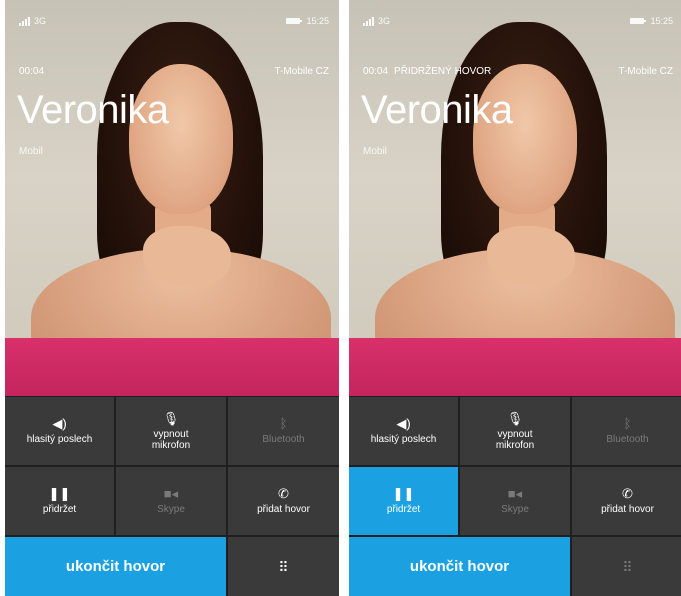 The image size is (681, 596). What do you see at coordinates (518, 71) in the screenshot?
I see `call-info: 00:04 PŘIDRŽENÝ HOVOR T-Mobile CZ` at bounding box center [518, 71].